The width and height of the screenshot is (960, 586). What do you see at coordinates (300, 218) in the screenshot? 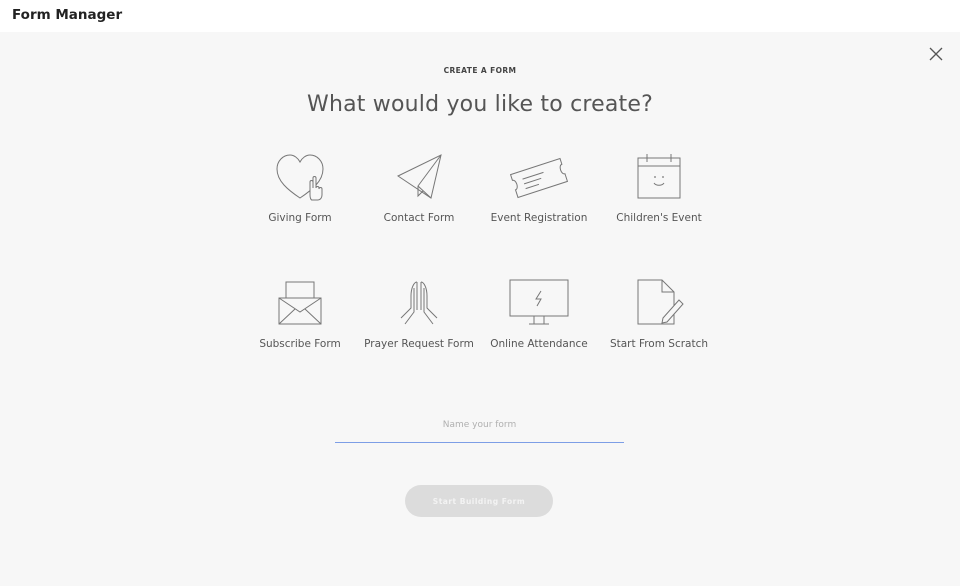
I see `form-type-label: Giving Form` at bounding box center [300, 218].